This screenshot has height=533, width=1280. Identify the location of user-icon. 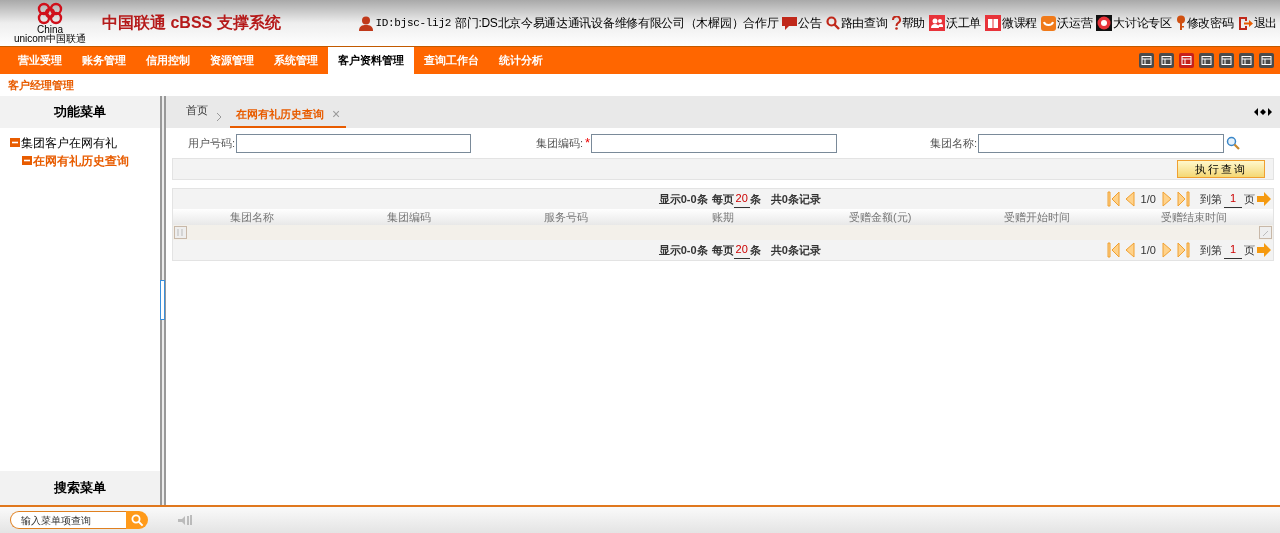
(366, 23).